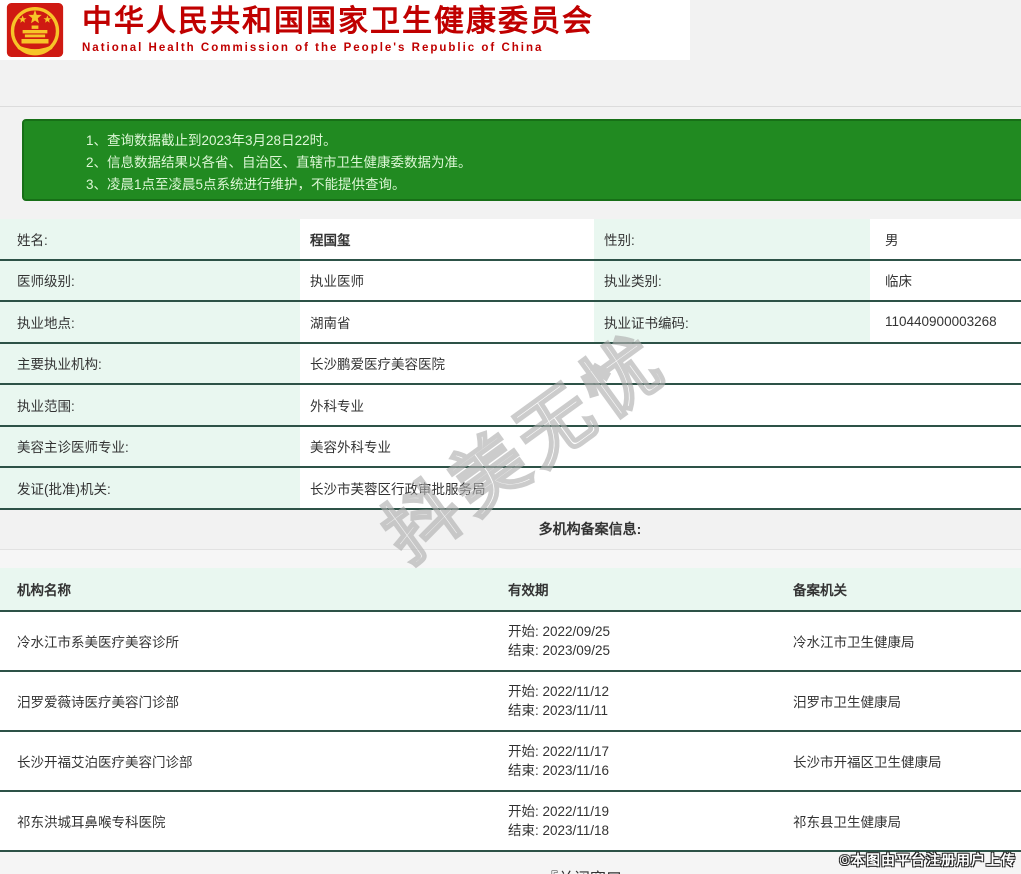 The image size is (1021, 874). I want to click on header-divider, so click(510, 83).